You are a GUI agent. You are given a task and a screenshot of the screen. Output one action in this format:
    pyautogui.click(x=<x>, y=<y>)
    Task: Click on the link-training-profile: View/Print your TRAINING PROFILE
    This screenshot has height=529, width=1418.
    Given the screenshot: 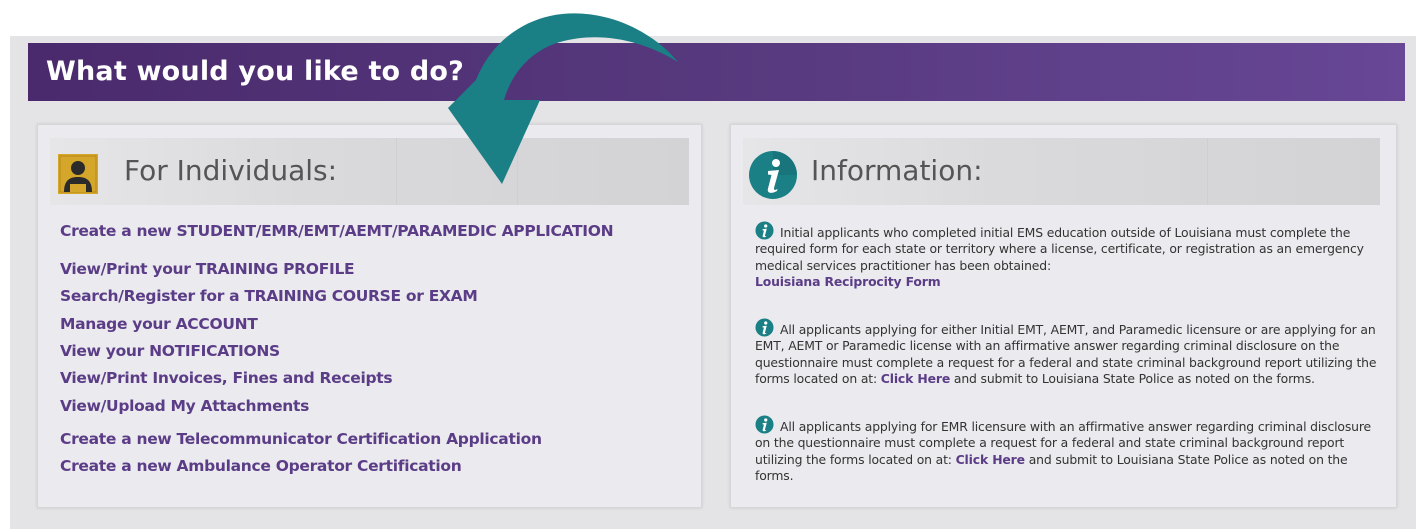 What is the action you would take?
    pyautogui.click(x=207, y=269)
    